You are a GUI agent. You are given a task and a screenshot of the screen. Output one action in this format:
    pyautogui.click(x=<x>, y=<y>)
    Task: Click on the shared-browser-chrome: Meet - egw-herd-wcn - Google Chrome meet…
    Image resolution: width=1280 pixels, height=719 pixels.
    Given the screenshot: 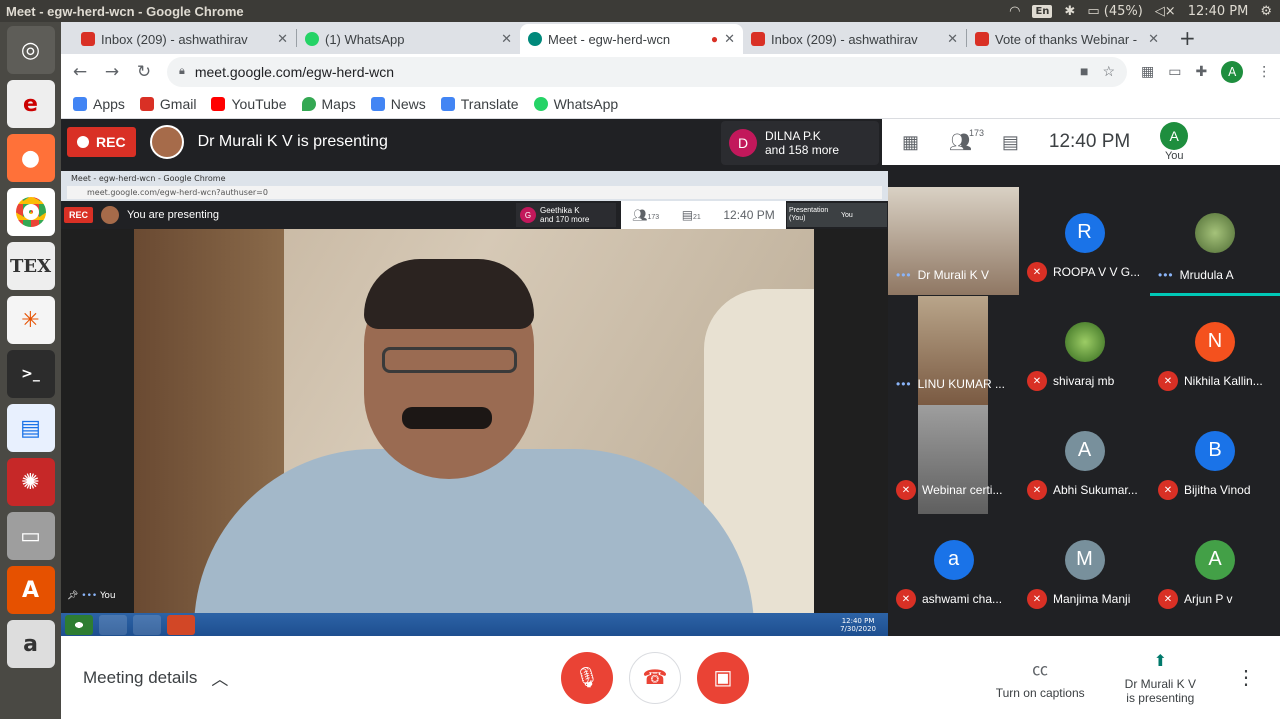 What is the action you would take?
    pyautogui.click(x=474, y=186)
    